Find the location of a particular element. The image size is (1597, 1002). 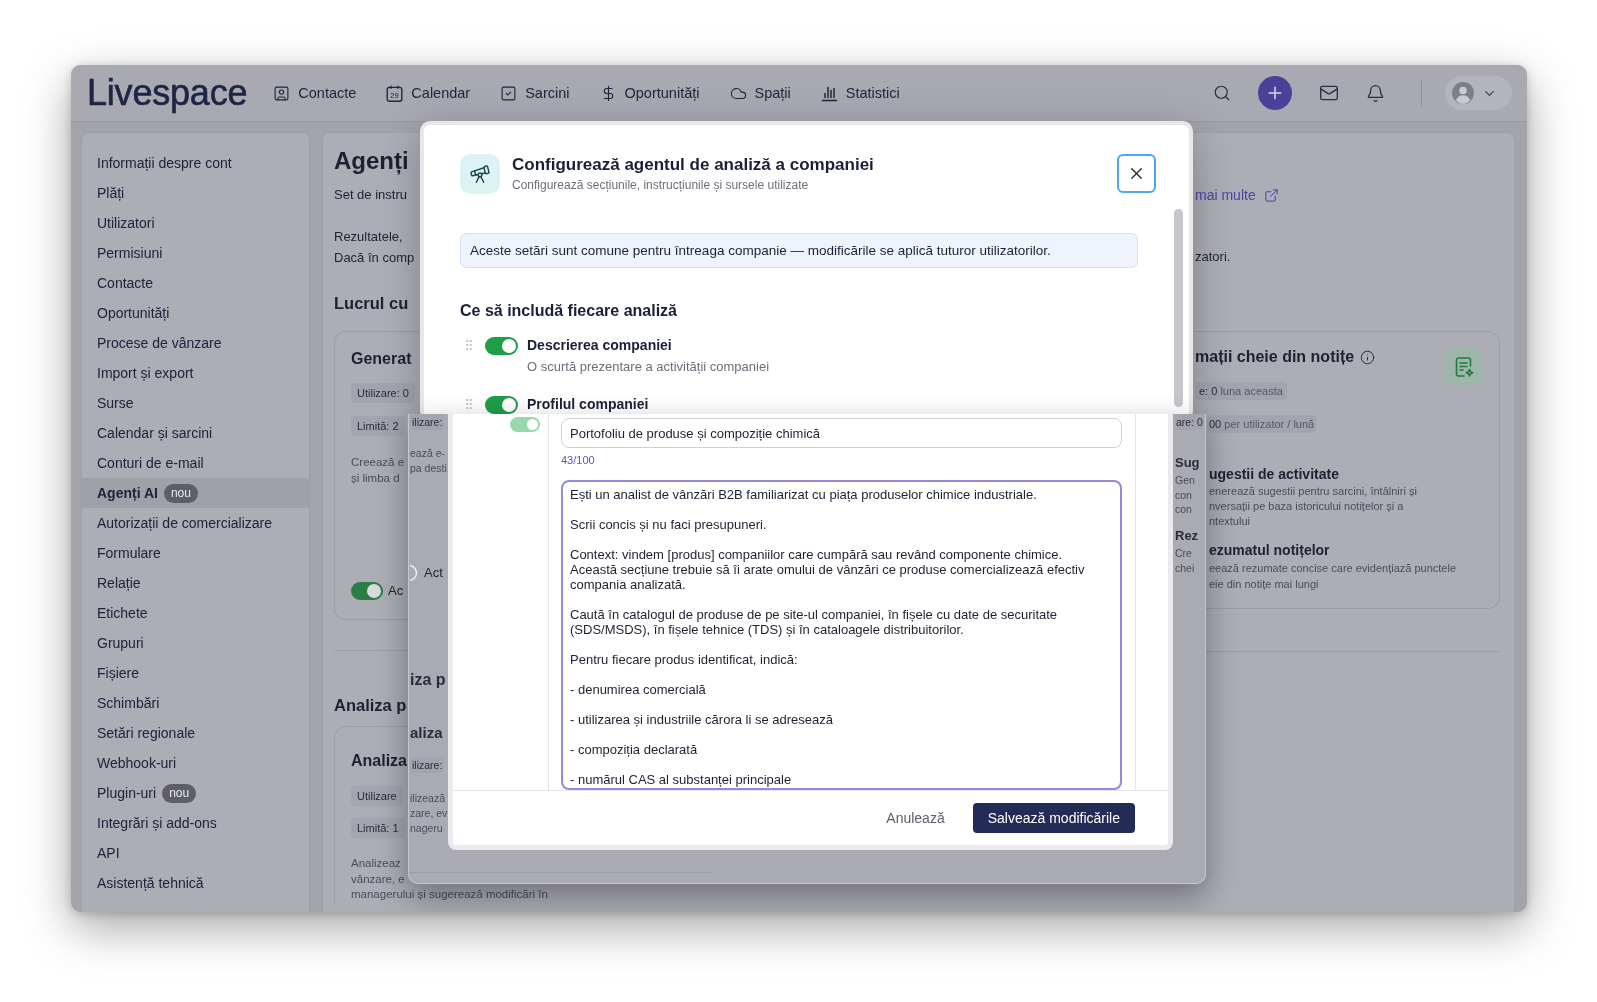

section-title: iza p is located at coordinates (428, 680).